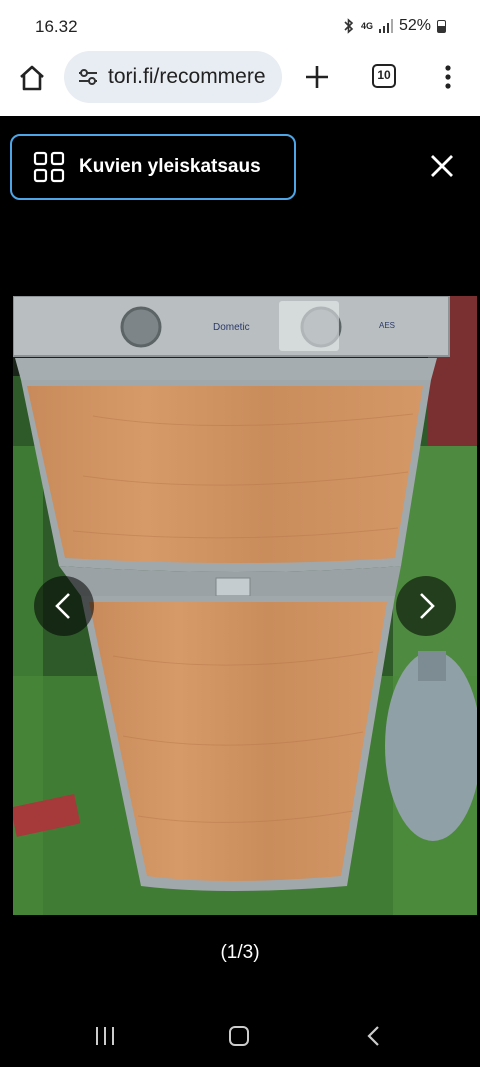 This screenshot has width=480, height=1067. What do you see at coordinates (384, 76) in the screenshot?
I see `tab-switcher-button: 10` at bounding box center [384, 76].